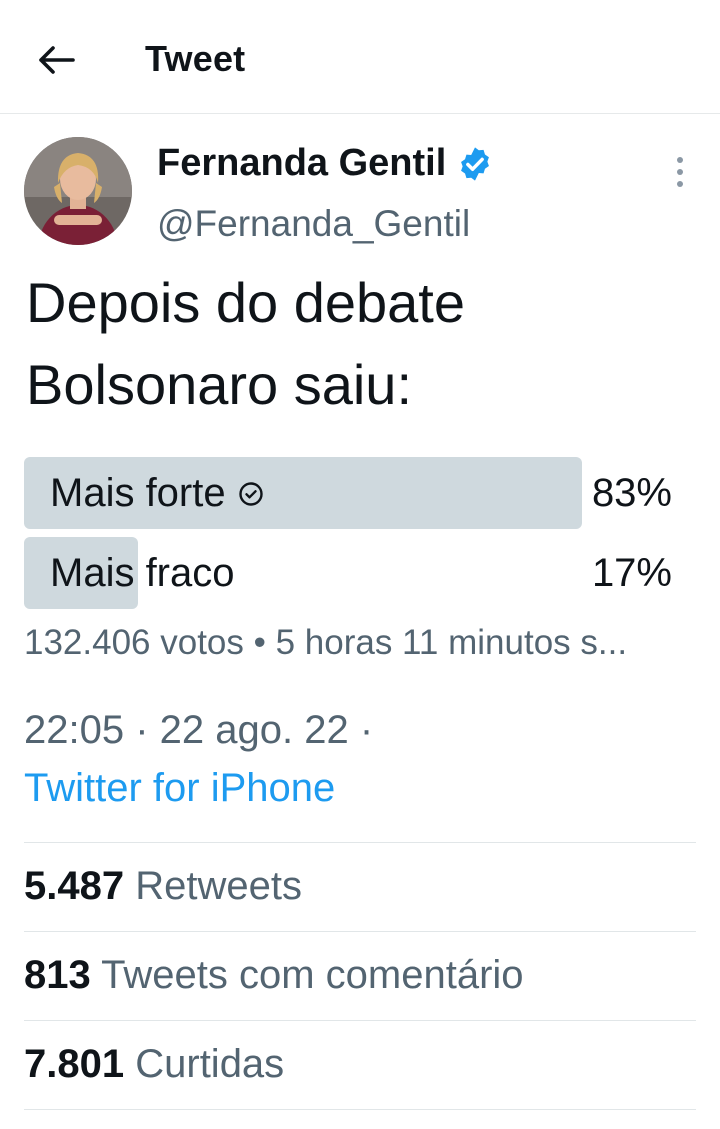 The width and height of the screenshot is (720, 1129). Describe the element at coordinates (138, 493) in the screenshot. I see `poll-option-text: Mais forte` at that location.